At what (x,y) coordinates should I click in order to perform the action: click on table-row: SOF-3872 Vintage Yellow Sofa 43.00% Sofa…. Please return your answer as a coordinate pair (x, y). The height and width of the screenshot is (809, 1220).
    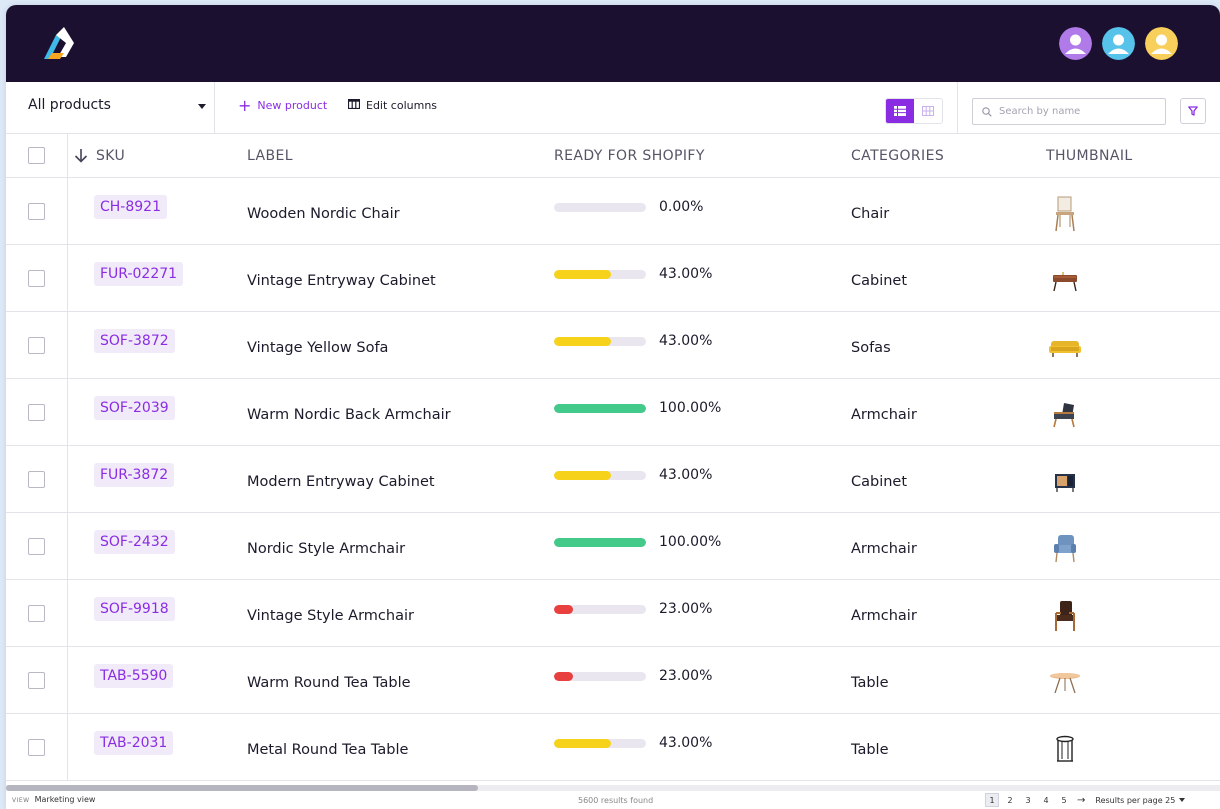
    Looking at the image, I should click on (613, 345).